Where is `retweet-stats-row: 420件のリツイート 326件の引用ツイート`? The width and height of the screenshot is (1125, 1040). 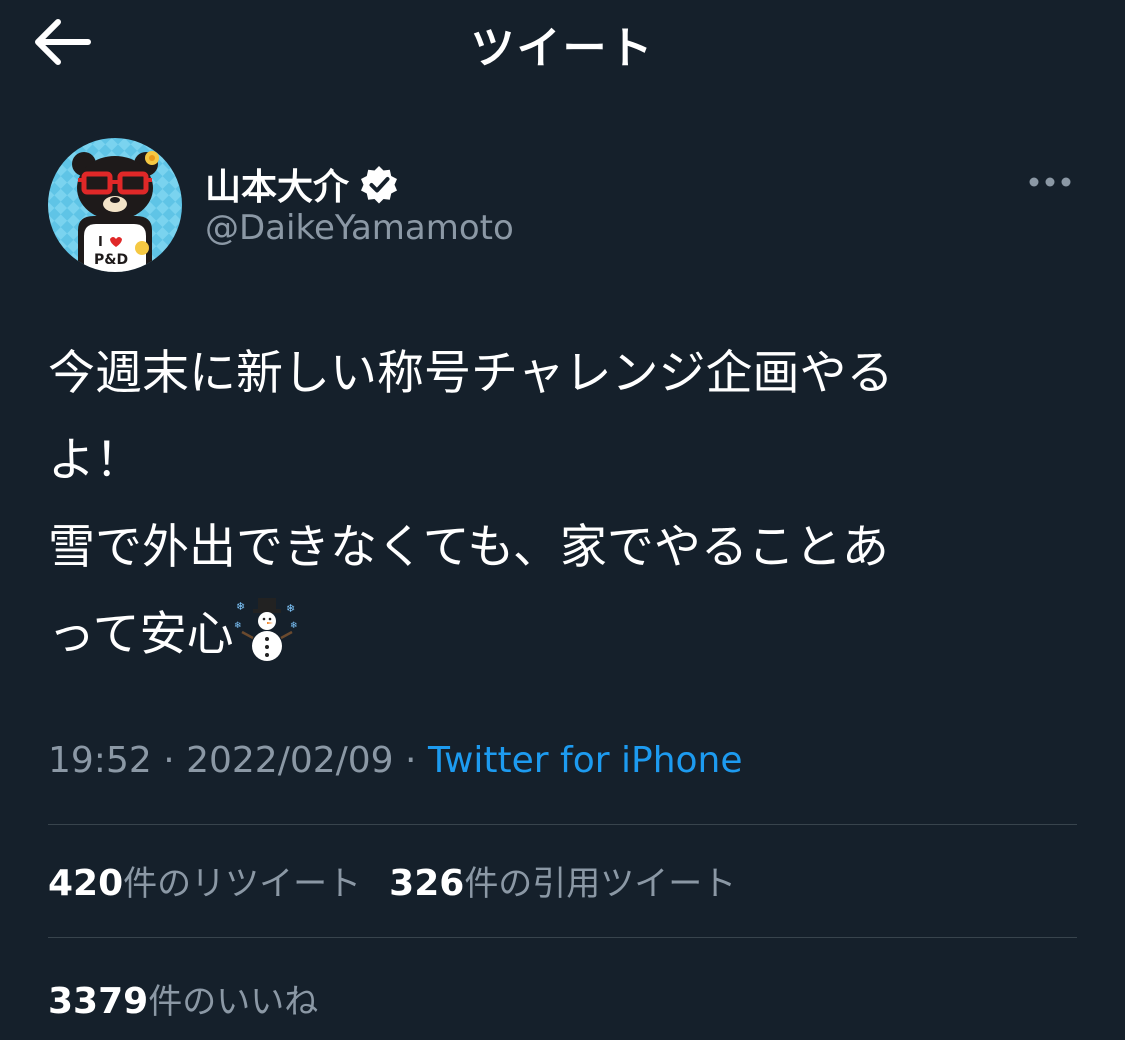 retweet-stats-row: 420件のリツイート 326件の引用ツイート is located at coordinates (392, 880).